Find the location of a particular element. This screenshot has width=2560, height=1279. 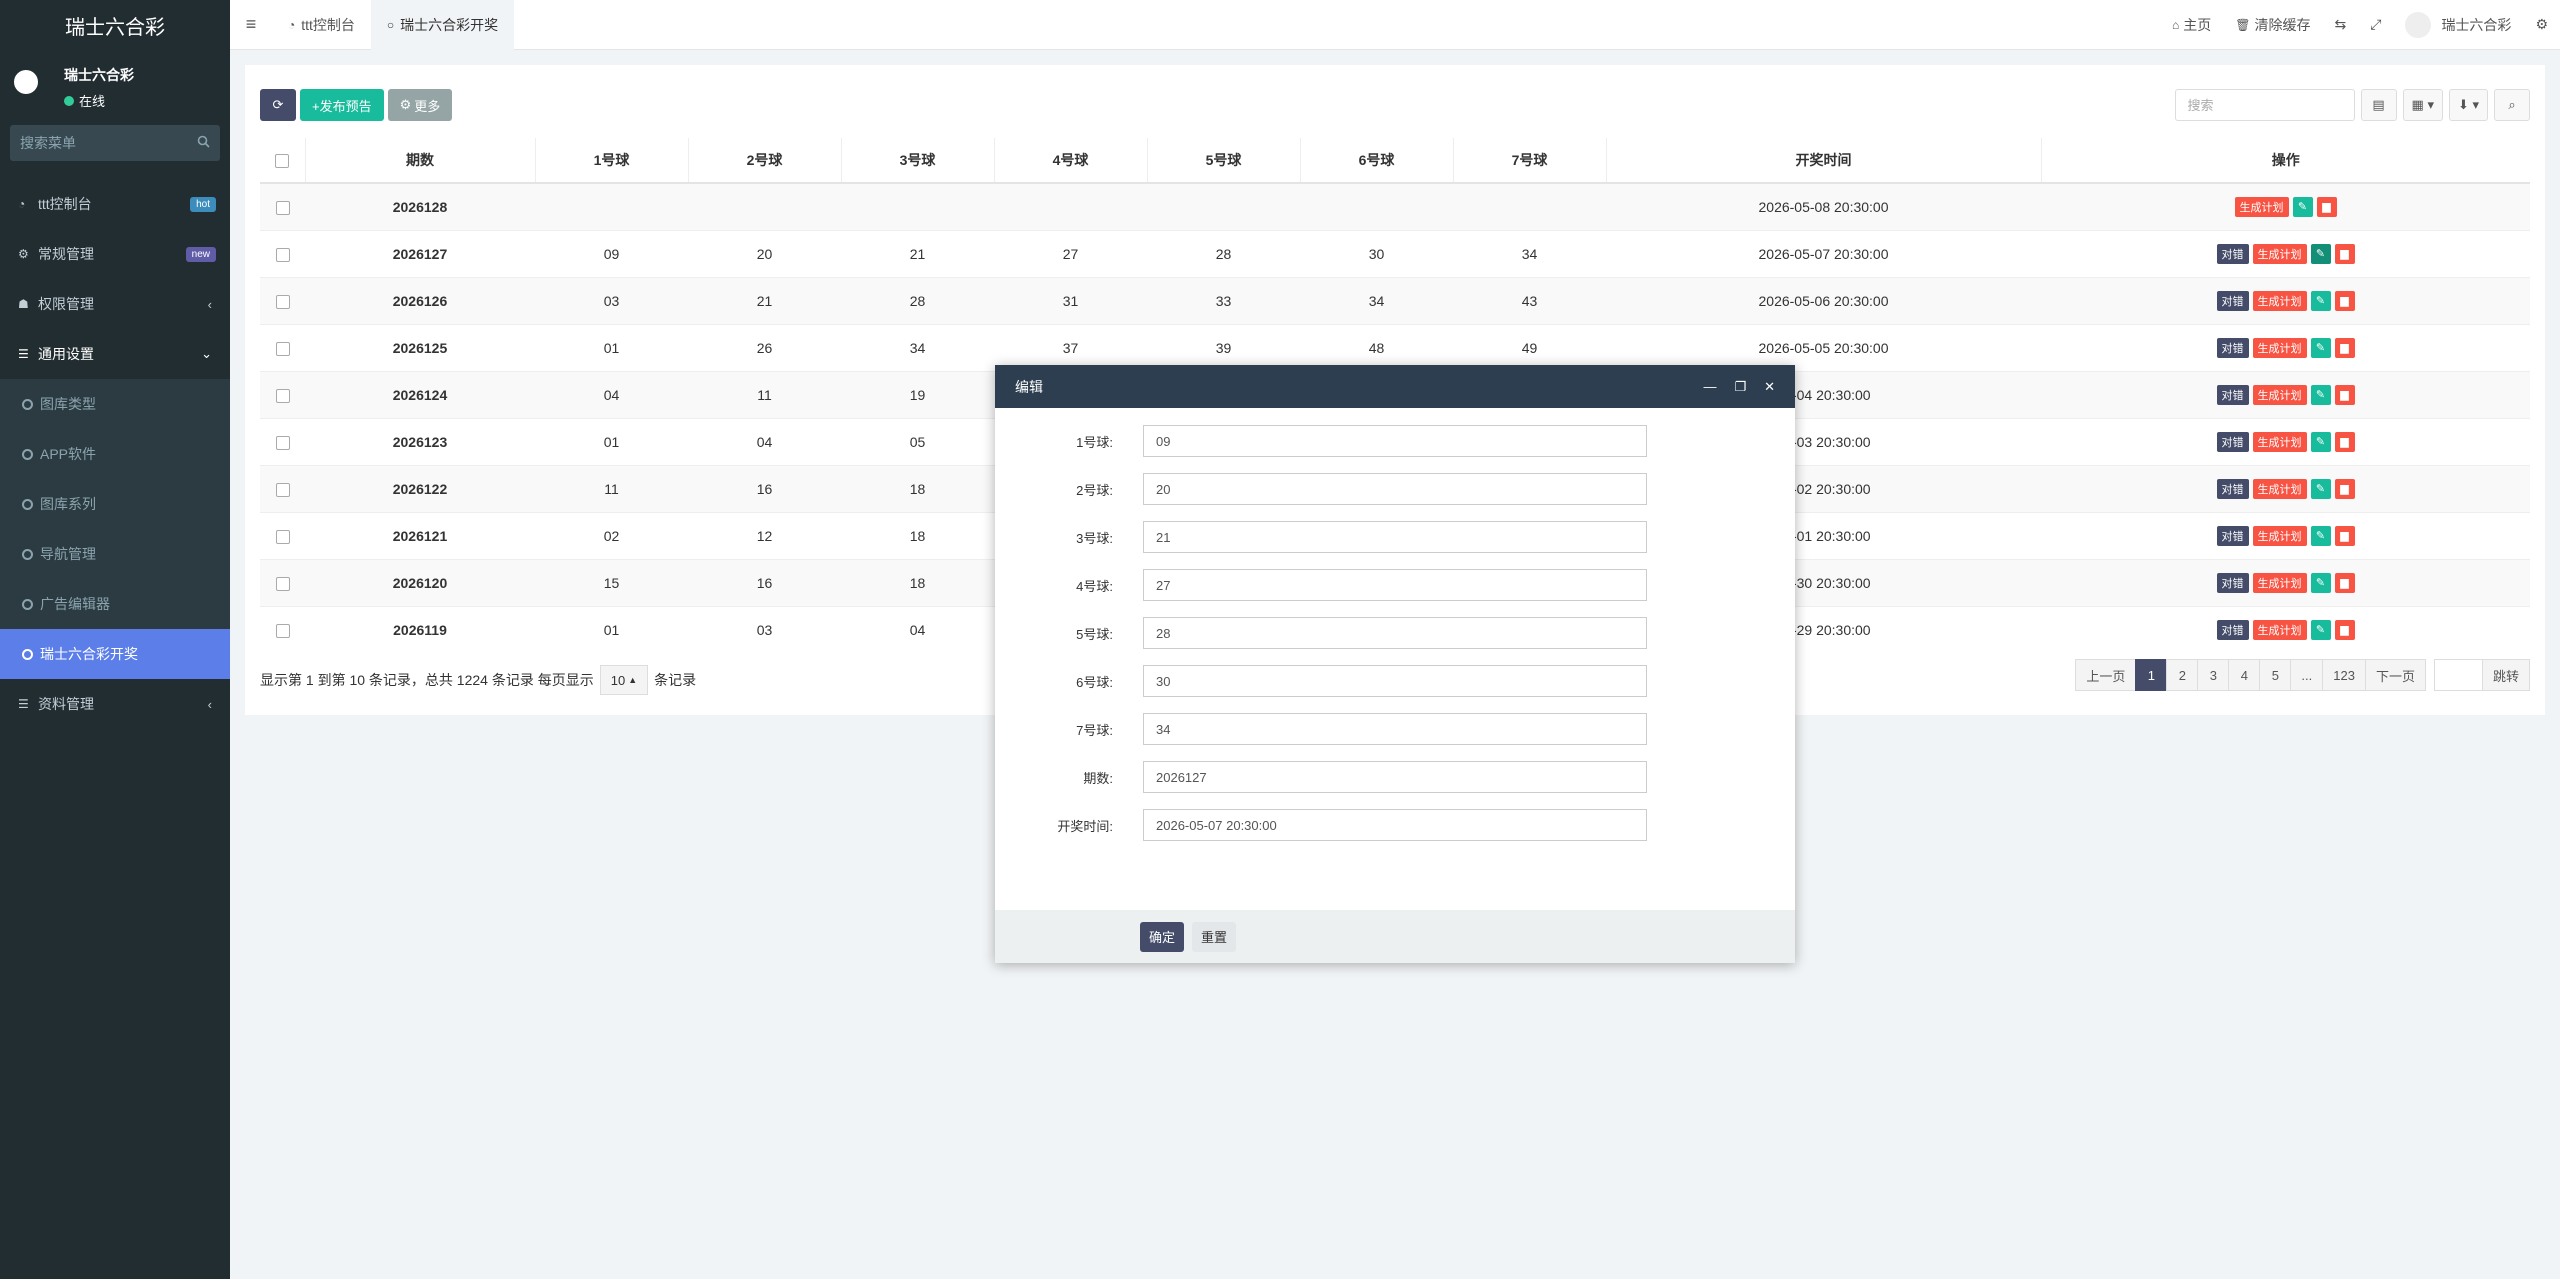

page-5: 5 is located at coordinates (2275, 675).